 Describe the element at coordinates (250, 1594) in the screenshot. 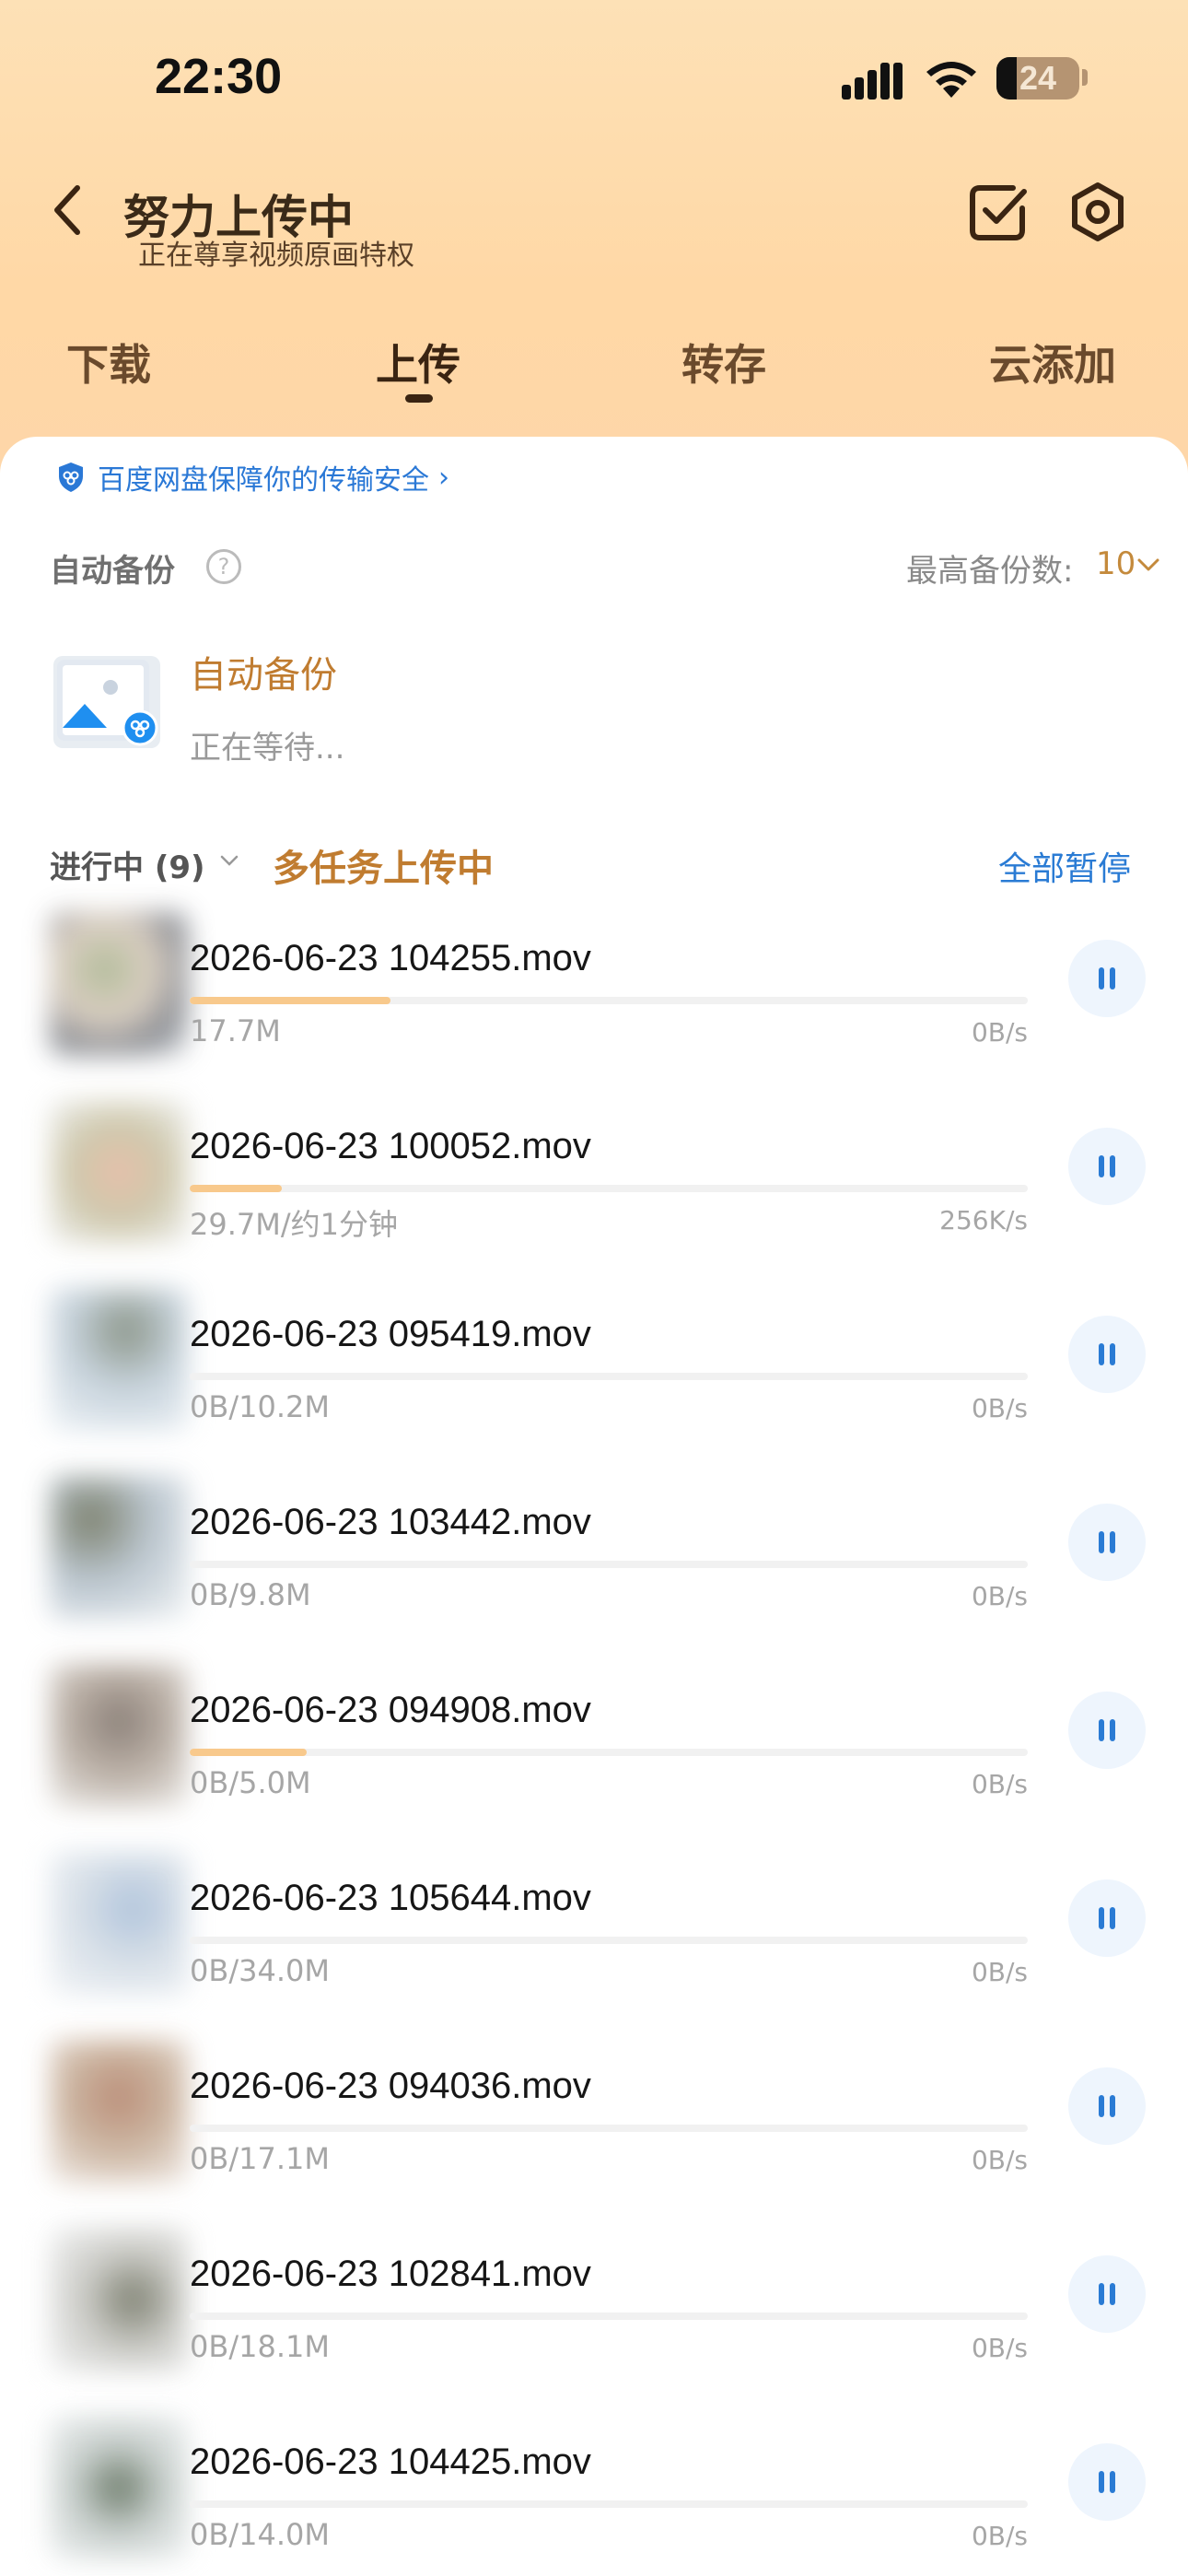

I see `file-size: 0B/9.8M` at that location.